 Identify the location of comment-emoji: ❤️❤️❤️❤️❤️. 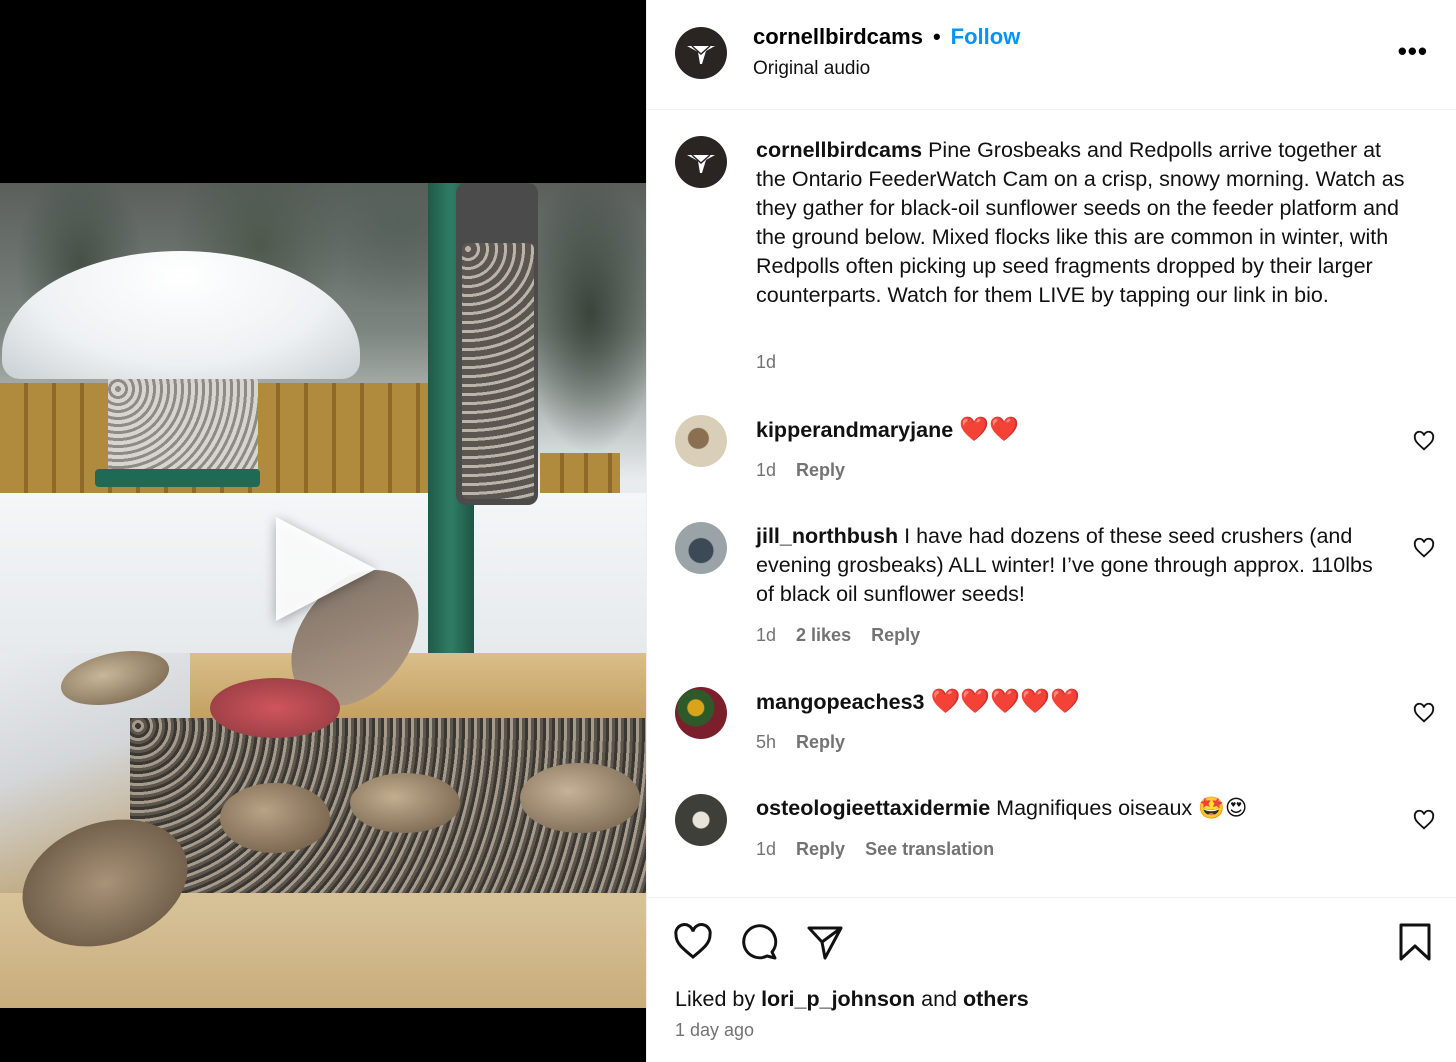
(1005, 701).